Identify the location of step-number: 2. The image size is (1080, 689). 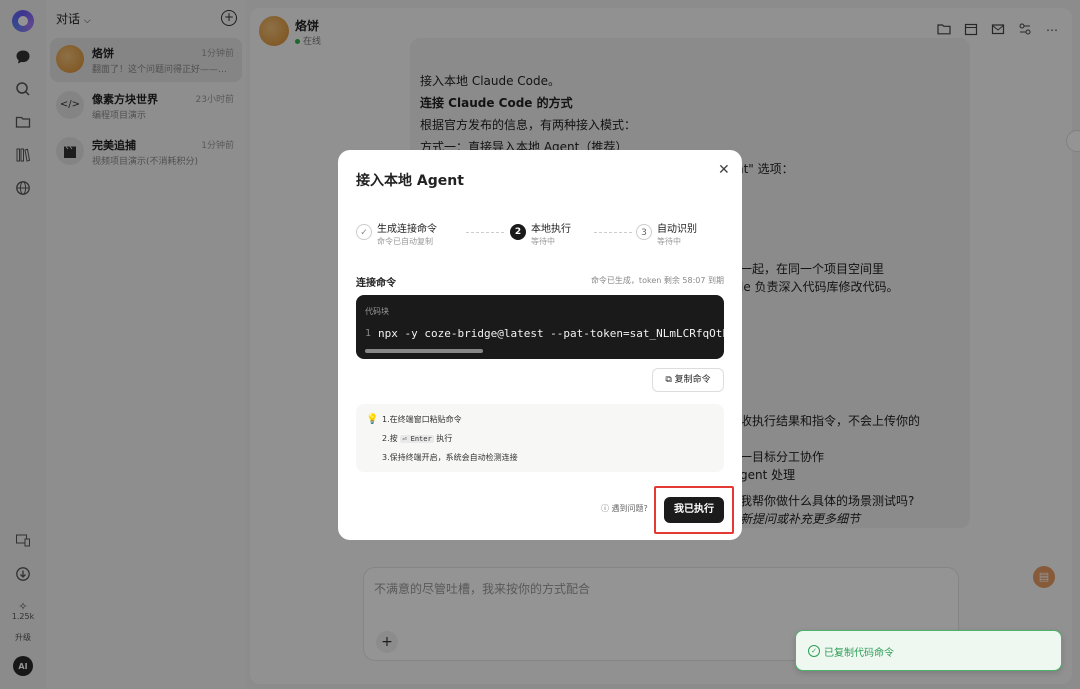
(518, 232).